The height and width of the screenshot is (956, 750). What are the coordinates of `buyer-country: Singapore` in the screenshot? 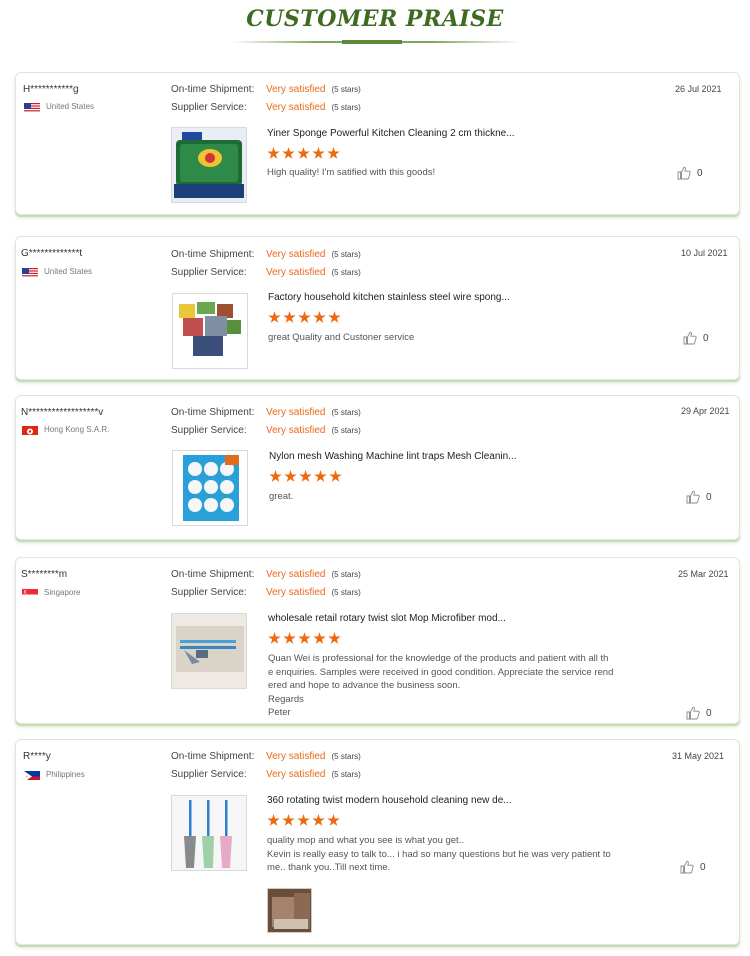 It's located at (51, 592).